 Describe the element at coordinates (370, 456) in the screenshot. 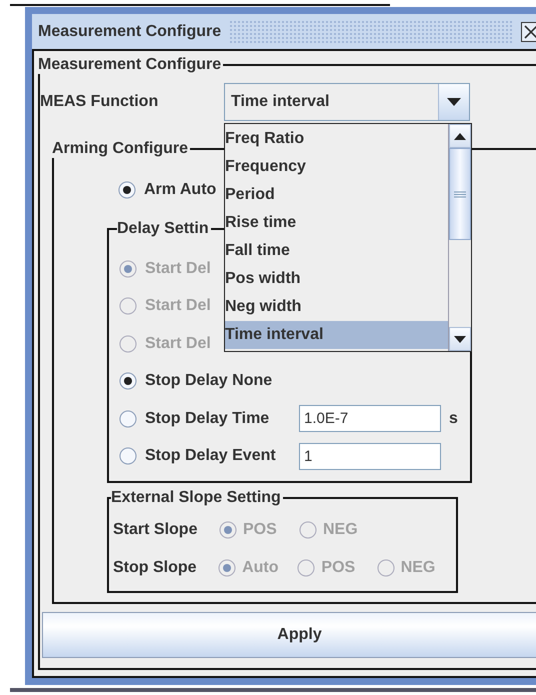

I see `text-field: 1` at that location.